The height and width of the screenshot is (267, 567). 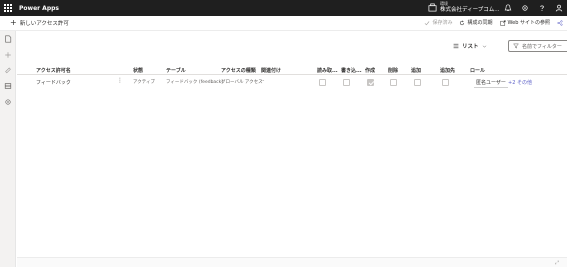 What do you see at coordinates (53, 70) in the screenshot?
I see `column-header-name: アクセス許可名` at bounding box center [53, 70].